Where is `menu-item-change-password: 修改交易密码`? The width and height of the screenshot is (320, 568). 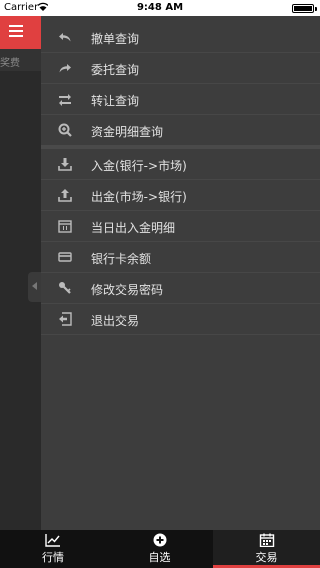
menu-item-change-password: 修改交易密码 is located at coordinates (180, 288).